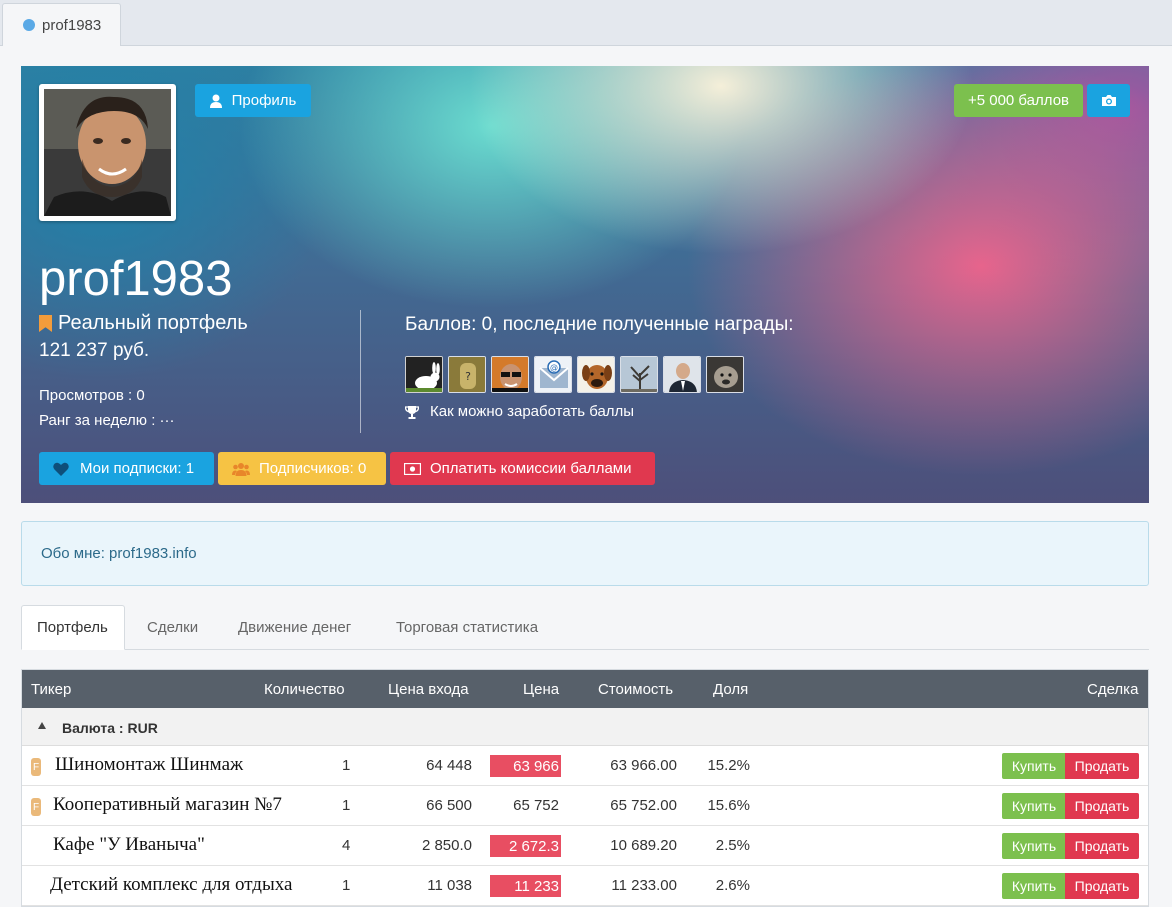 The height and width of the screenshot is (907, 1172). What do you see at coordinates (428, 689) in the screenshot?
I see `col-entry-price: Цена входа` at bounding box center [428, 689].